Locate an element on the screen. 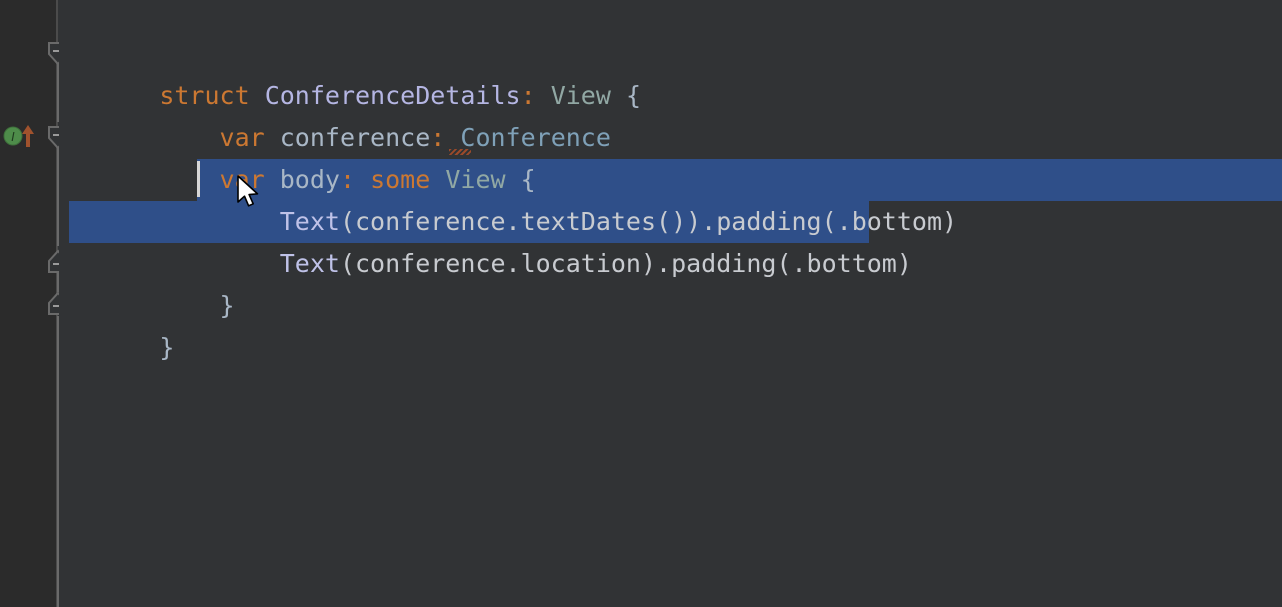 The height and width of the screenshot is (607, 1282). code-token: Text is located at coordinates (309, 263).